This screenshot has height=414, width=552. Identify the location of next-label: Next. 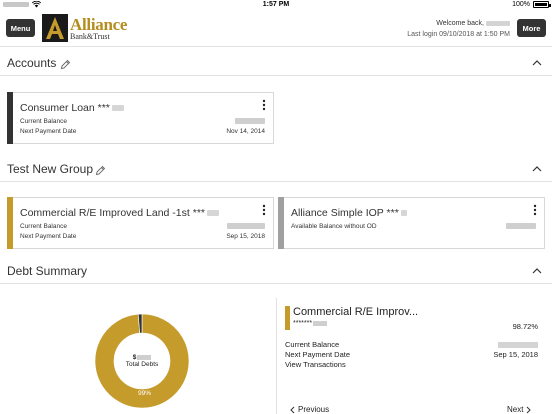
(515, 409).